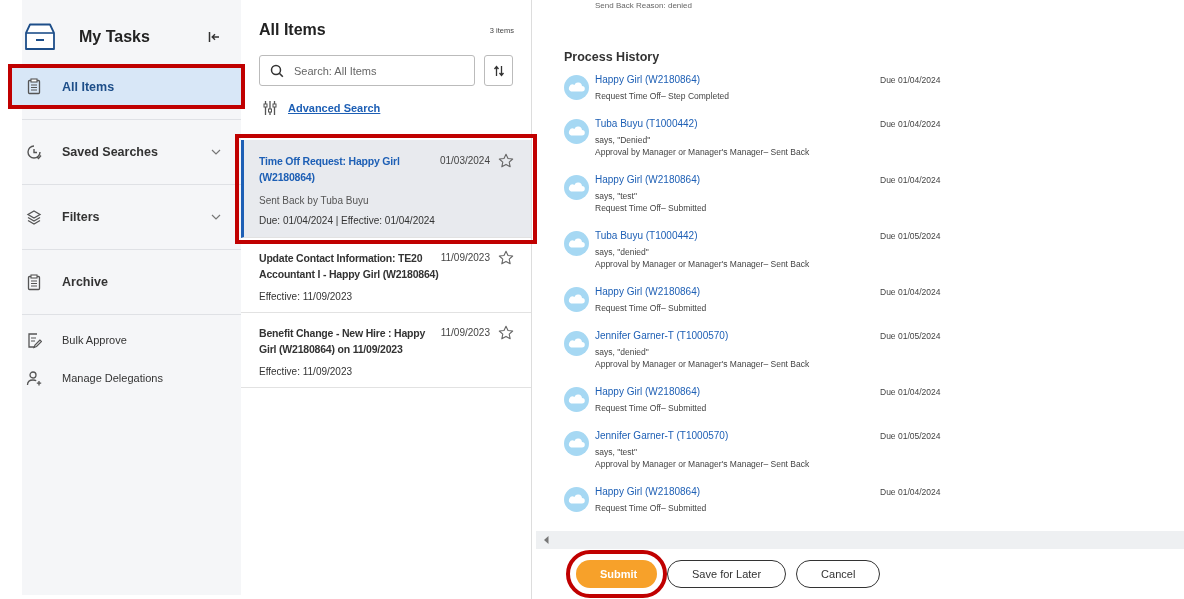 The height and width of the screenshot is (599, 1184). Describe the element at coordinates (126, 86) in the screenshot. I see `sidebar-item: All Items` at that location.